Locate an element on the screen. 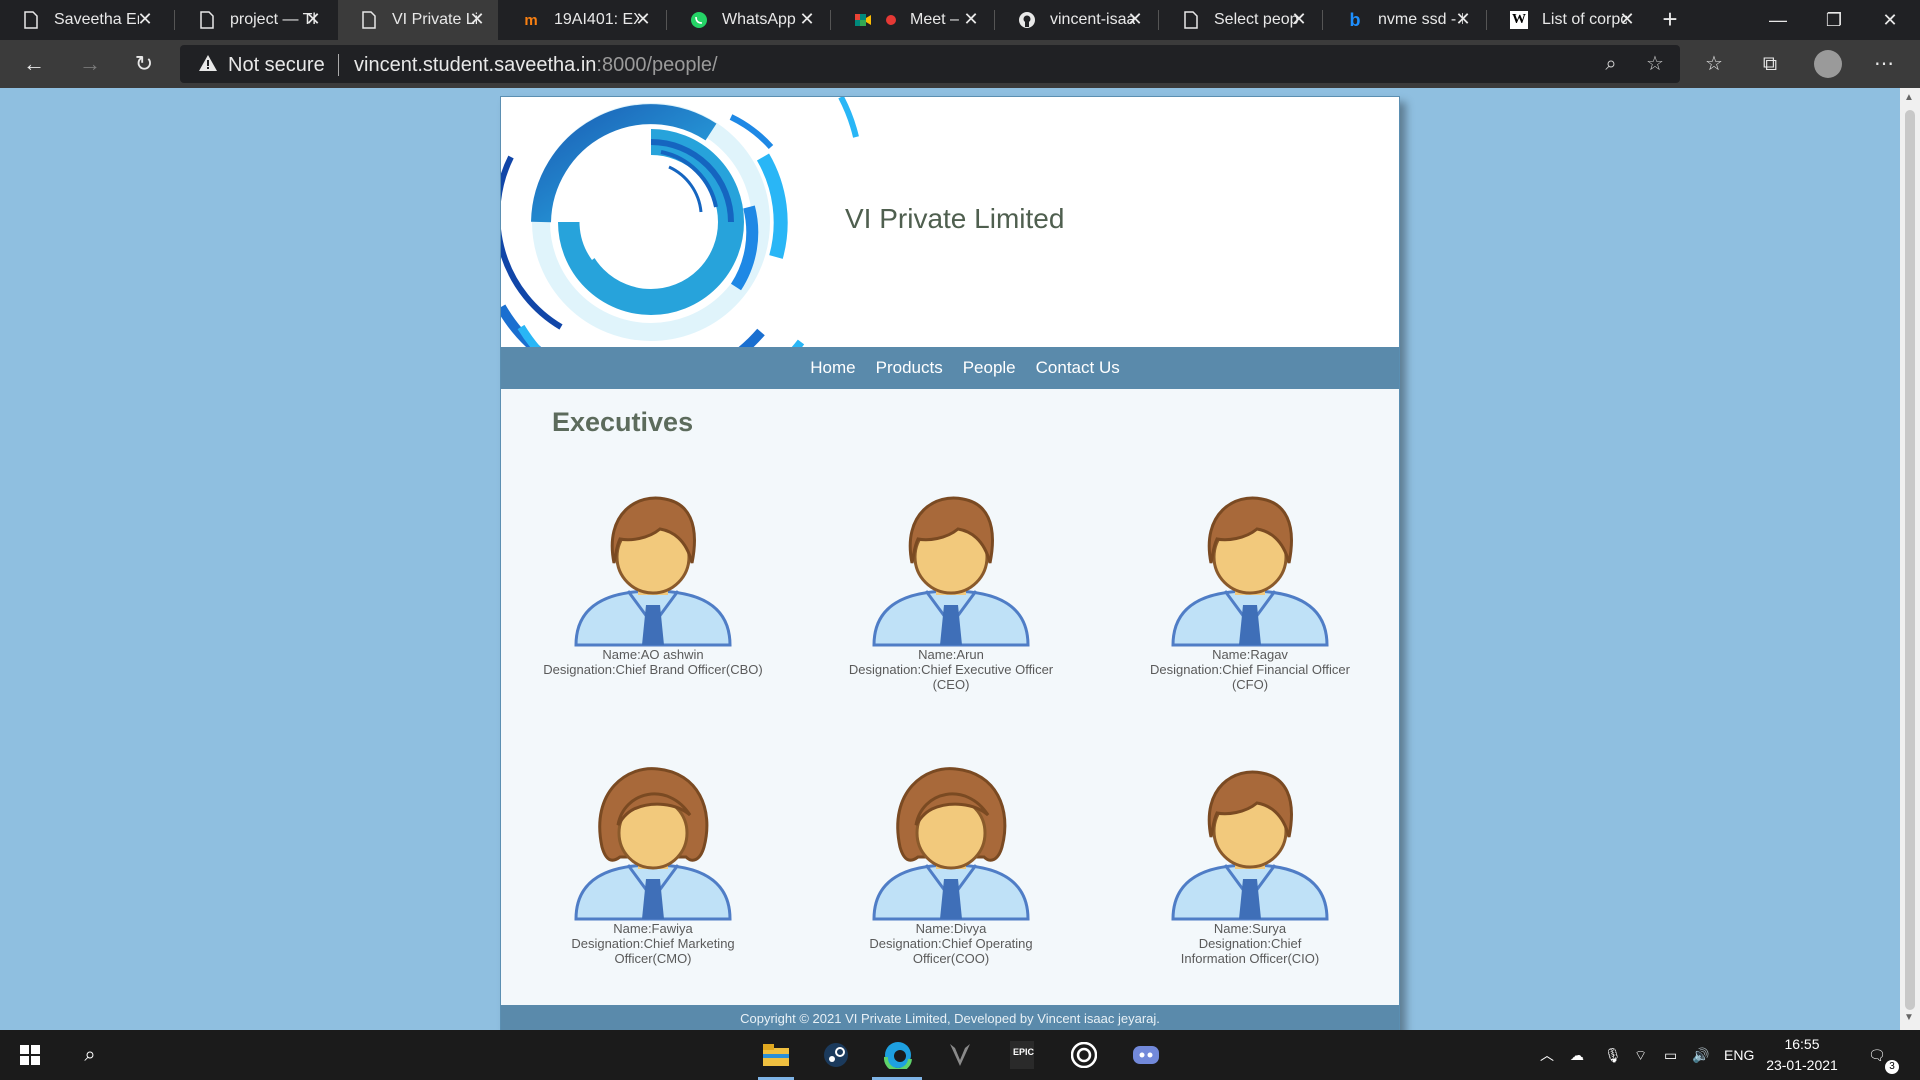  scrollbar: ▲ ▼ is located at coordinates (1910, 559).